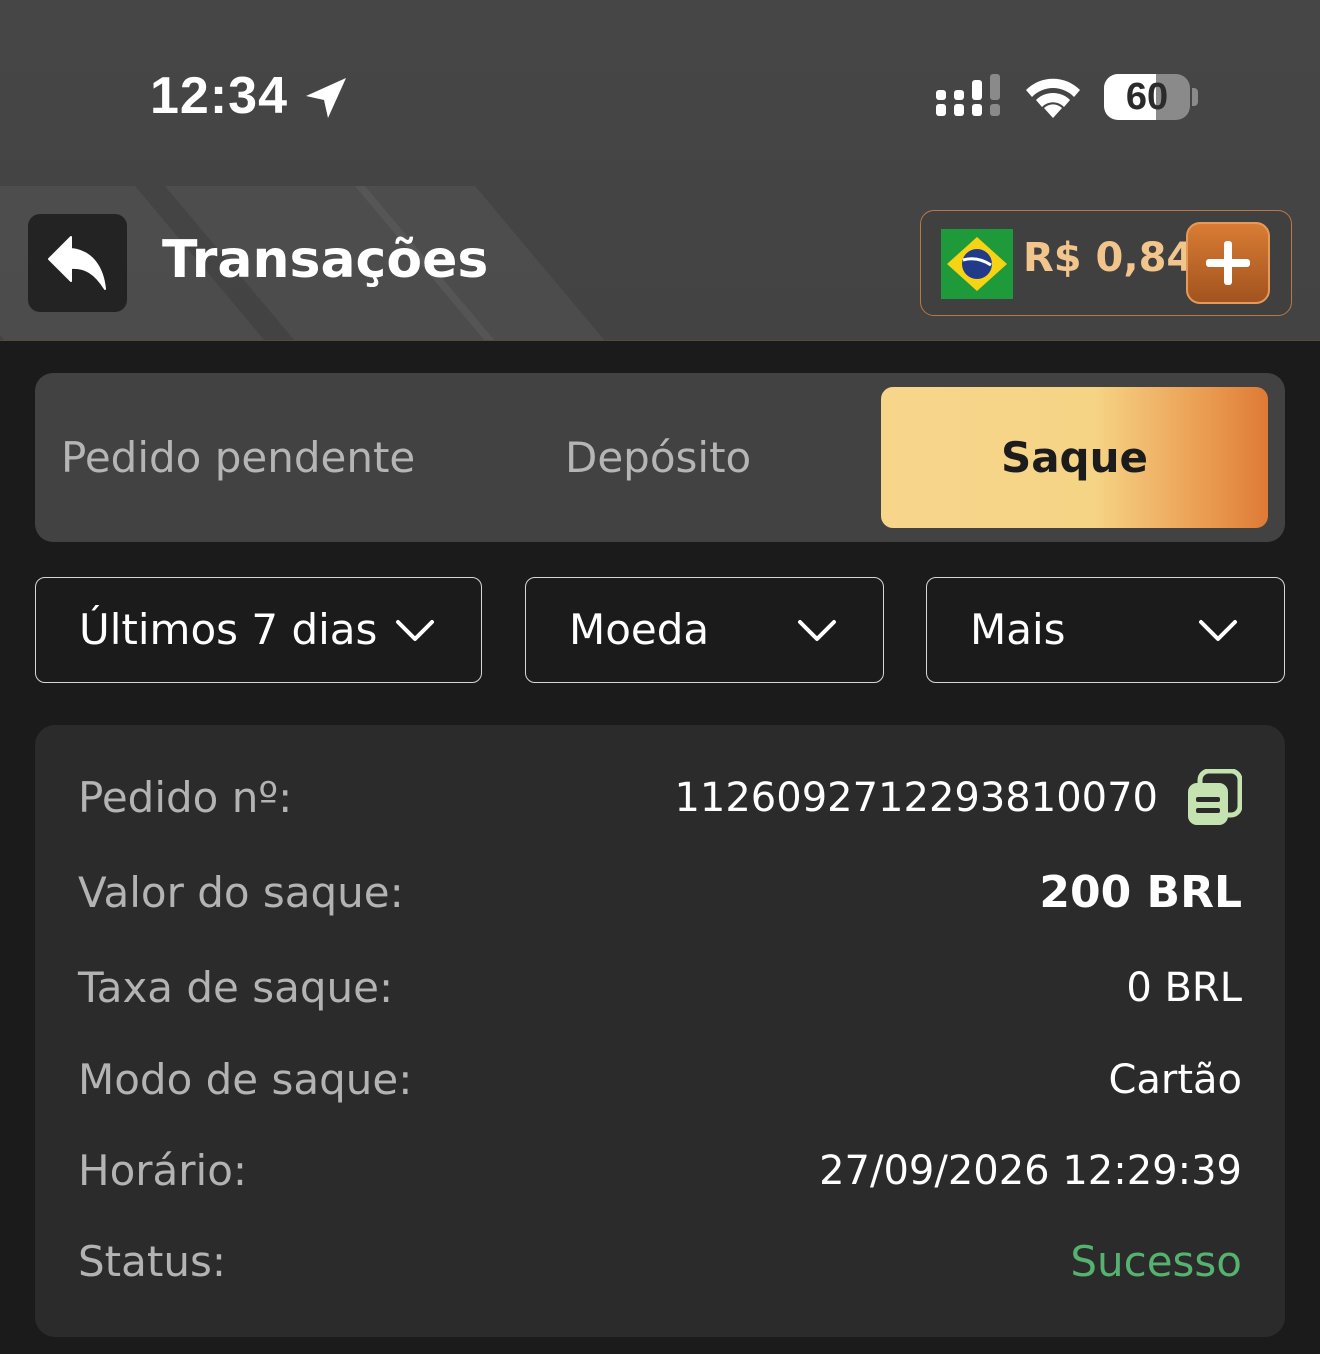  I want to click on withdraw-fee-value: 0 BRL, so click(1184, 988).